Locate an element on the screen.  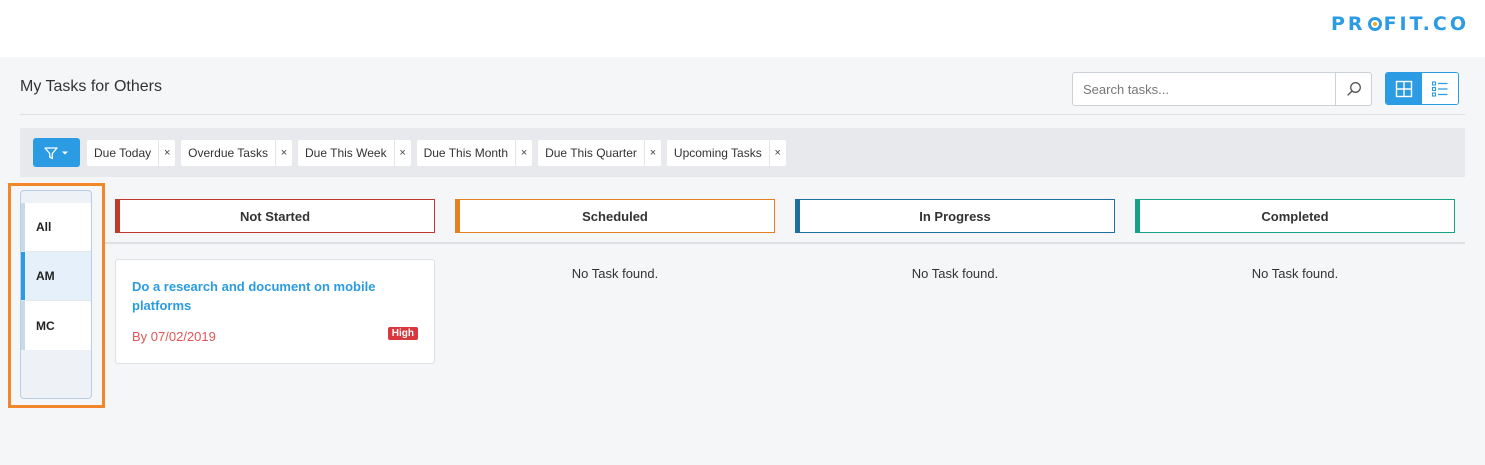
sidebar-item-am: AM is located at coordinates (56, 276).